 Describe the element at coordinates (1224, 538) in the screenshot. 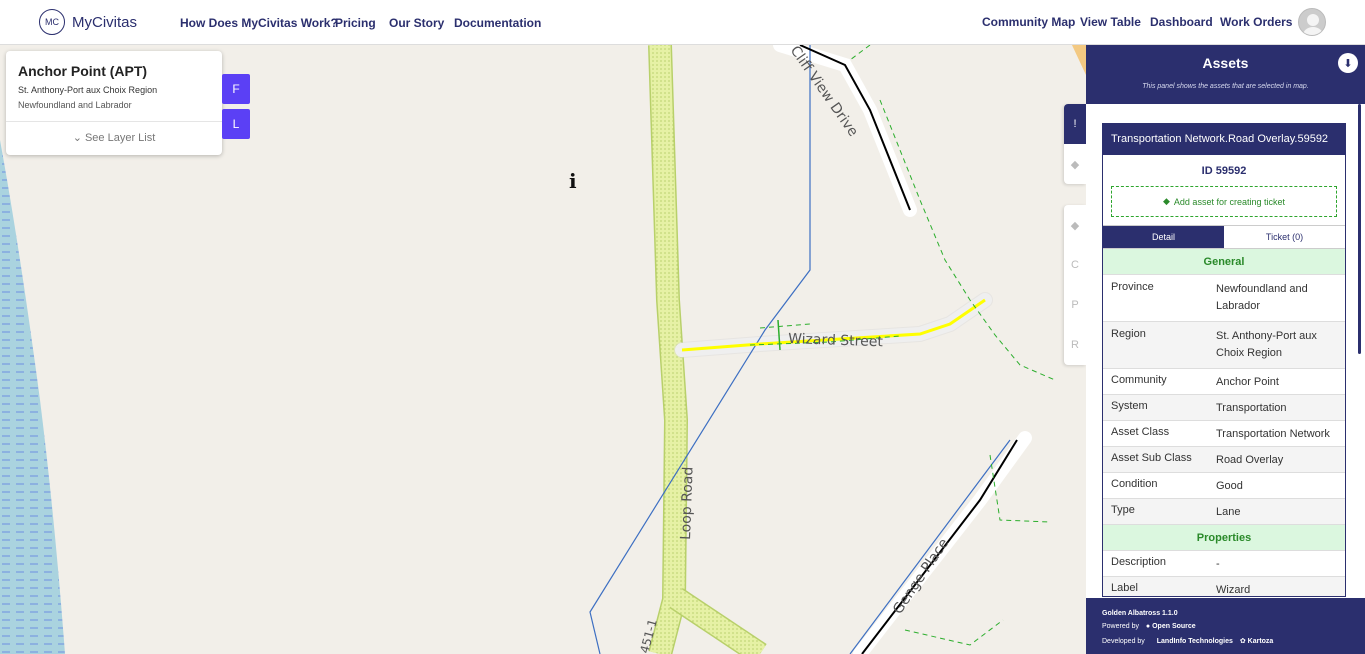

I see `section-properties: Properties` at that location.